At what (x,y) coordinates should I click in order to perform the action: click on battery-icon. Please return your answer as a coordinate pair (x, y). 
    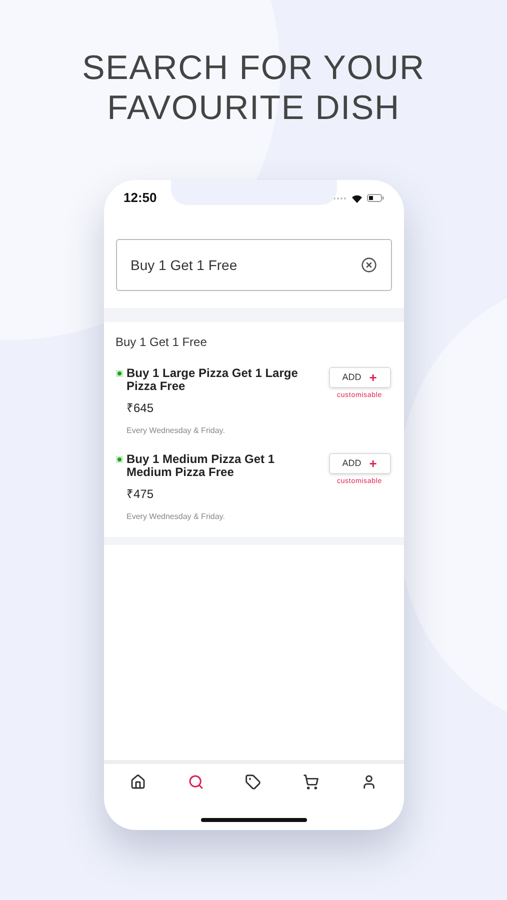
    Looking at the image, I should click on (375, 198).